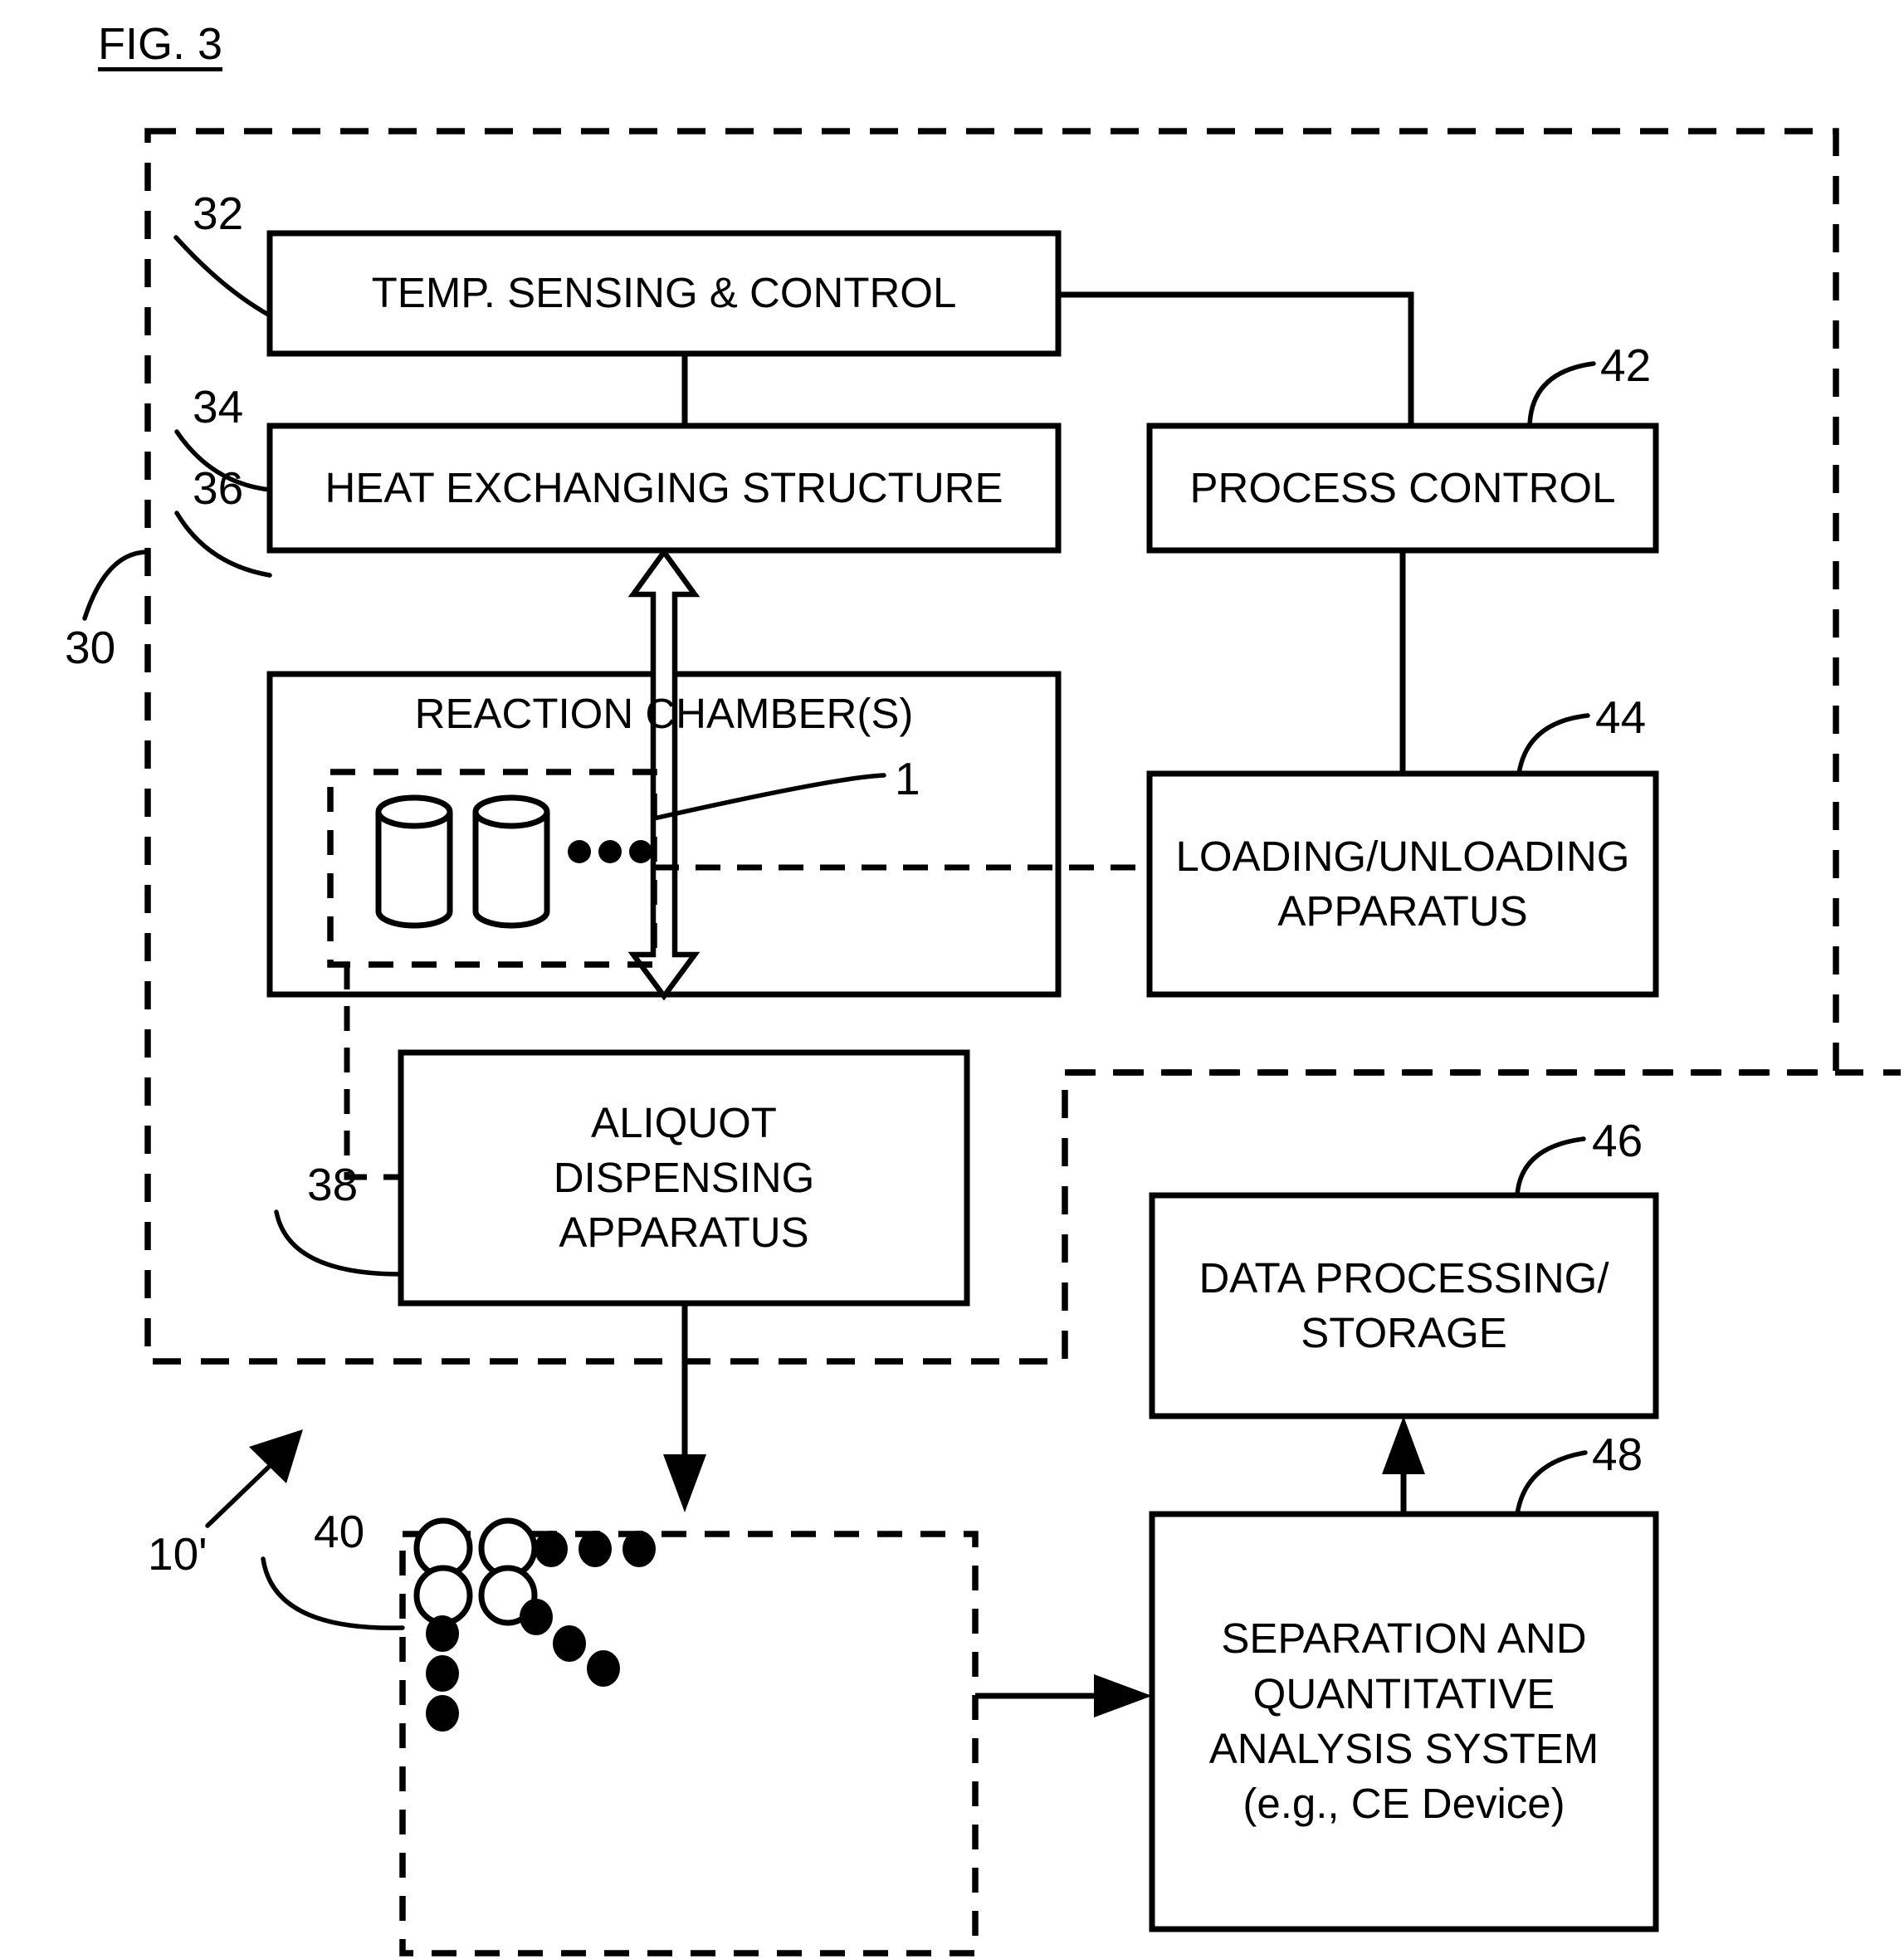  Describe the element at coordinates (1621, 717) in the screenshot. I see `refnum-44: 44` at that location.